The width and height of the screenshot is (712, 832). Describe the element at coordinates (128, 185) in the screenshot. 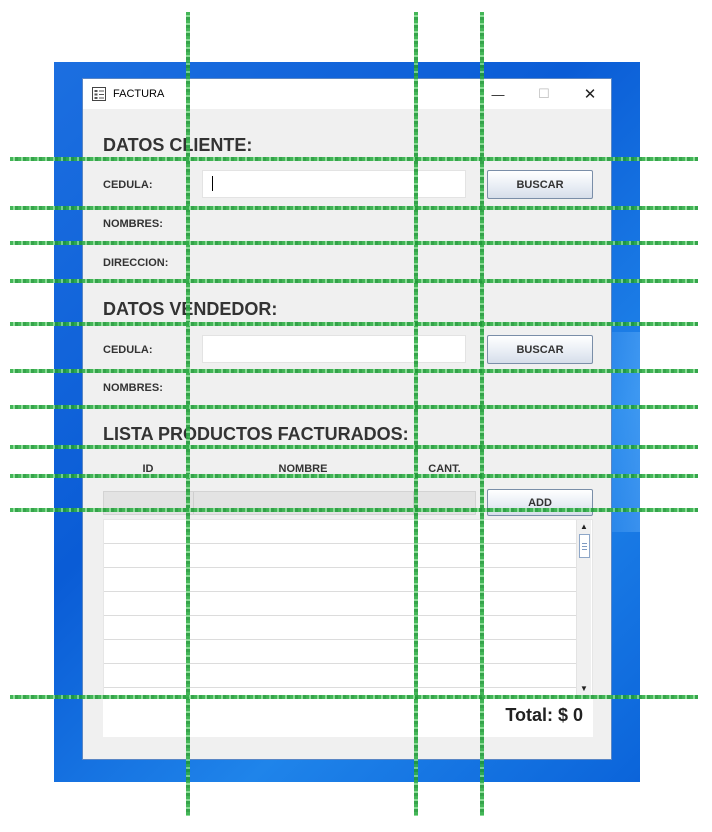

I see `cliente-cedula-label: CEDULA:` at that location.